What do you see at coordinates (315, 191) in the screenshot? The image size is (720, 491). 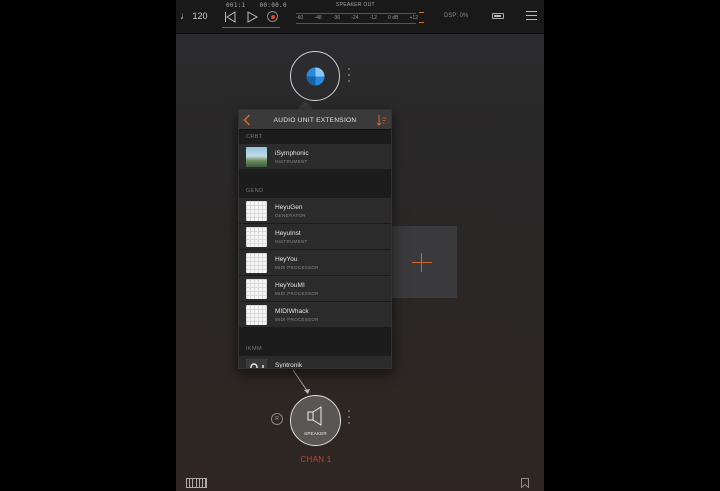 I see `section-header: GEND` at bounding box center [315, 191].